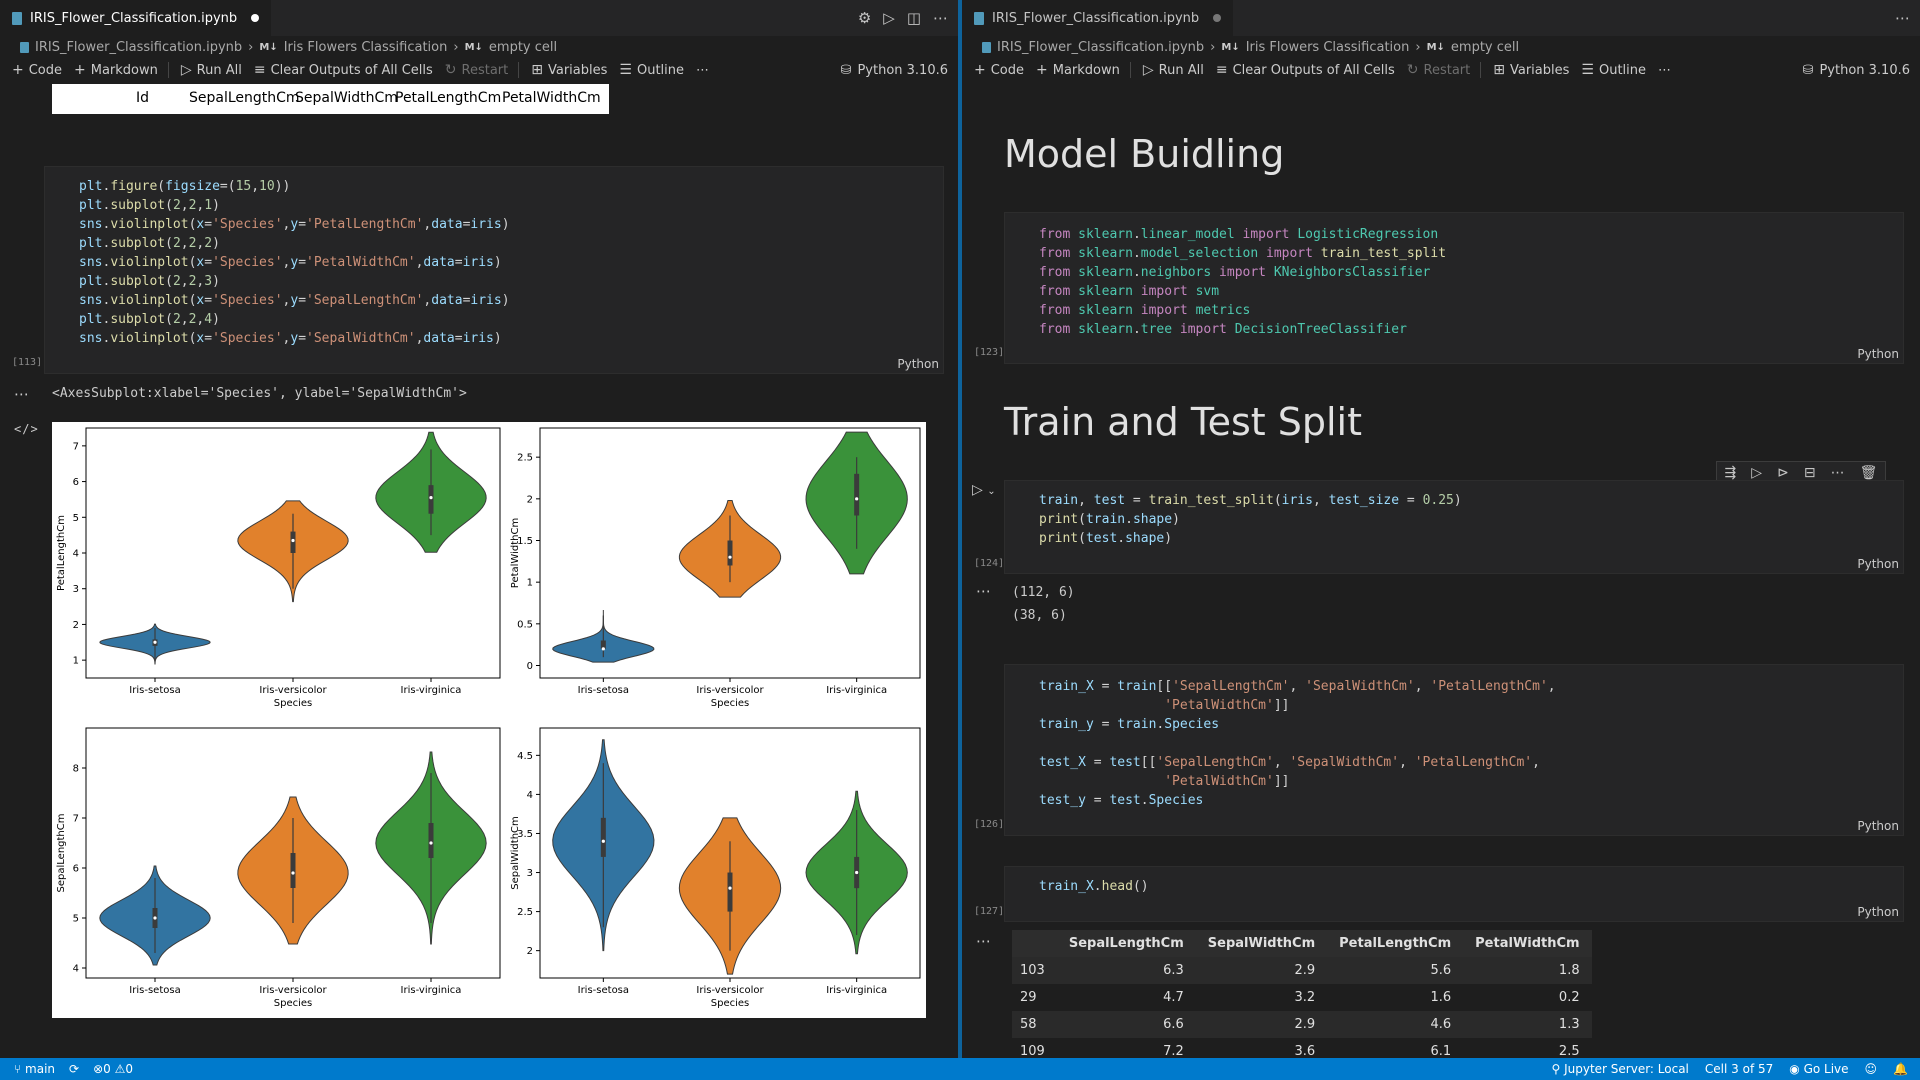  I want to click on tab-notebook-left: IRIS_Flower_Classification.ipynb, so click(136, 18).